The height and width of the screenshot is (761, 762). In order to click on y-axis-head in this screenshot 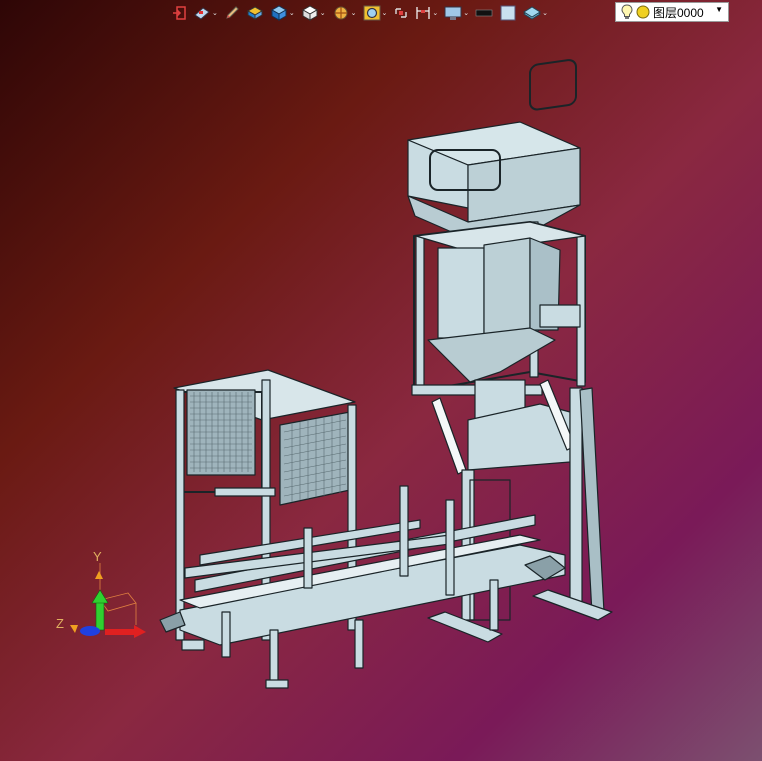, I will do `click(100, 596)`.